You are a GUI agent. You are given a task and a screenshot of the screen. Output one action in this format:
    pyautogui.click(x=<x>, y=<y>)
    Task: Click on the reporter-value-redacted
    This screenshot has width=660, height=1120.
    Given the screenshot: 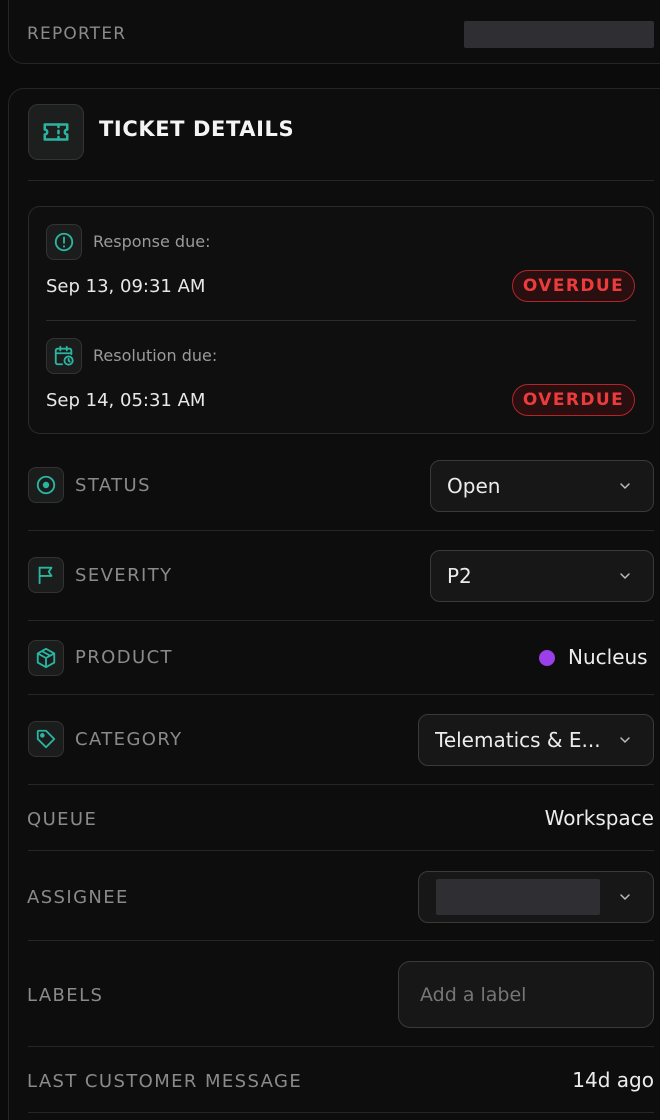 What is the action you would take?
    pyautogui.click(x=559, y=34)
    